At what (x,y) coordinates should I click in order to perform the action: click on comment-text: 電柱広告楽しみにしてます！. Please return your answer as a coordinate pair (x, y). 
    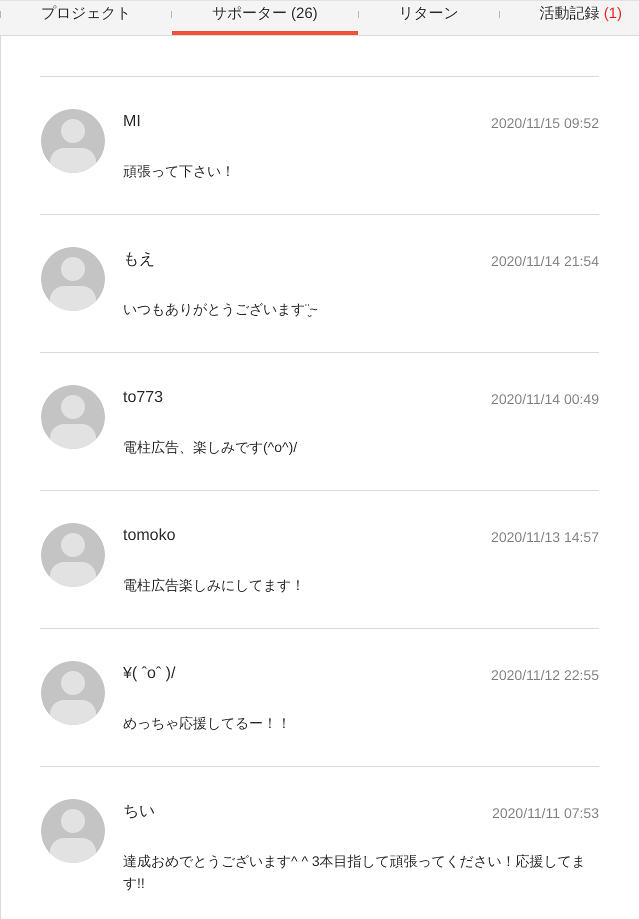
    Looking at the image, I should click on (214, 585).